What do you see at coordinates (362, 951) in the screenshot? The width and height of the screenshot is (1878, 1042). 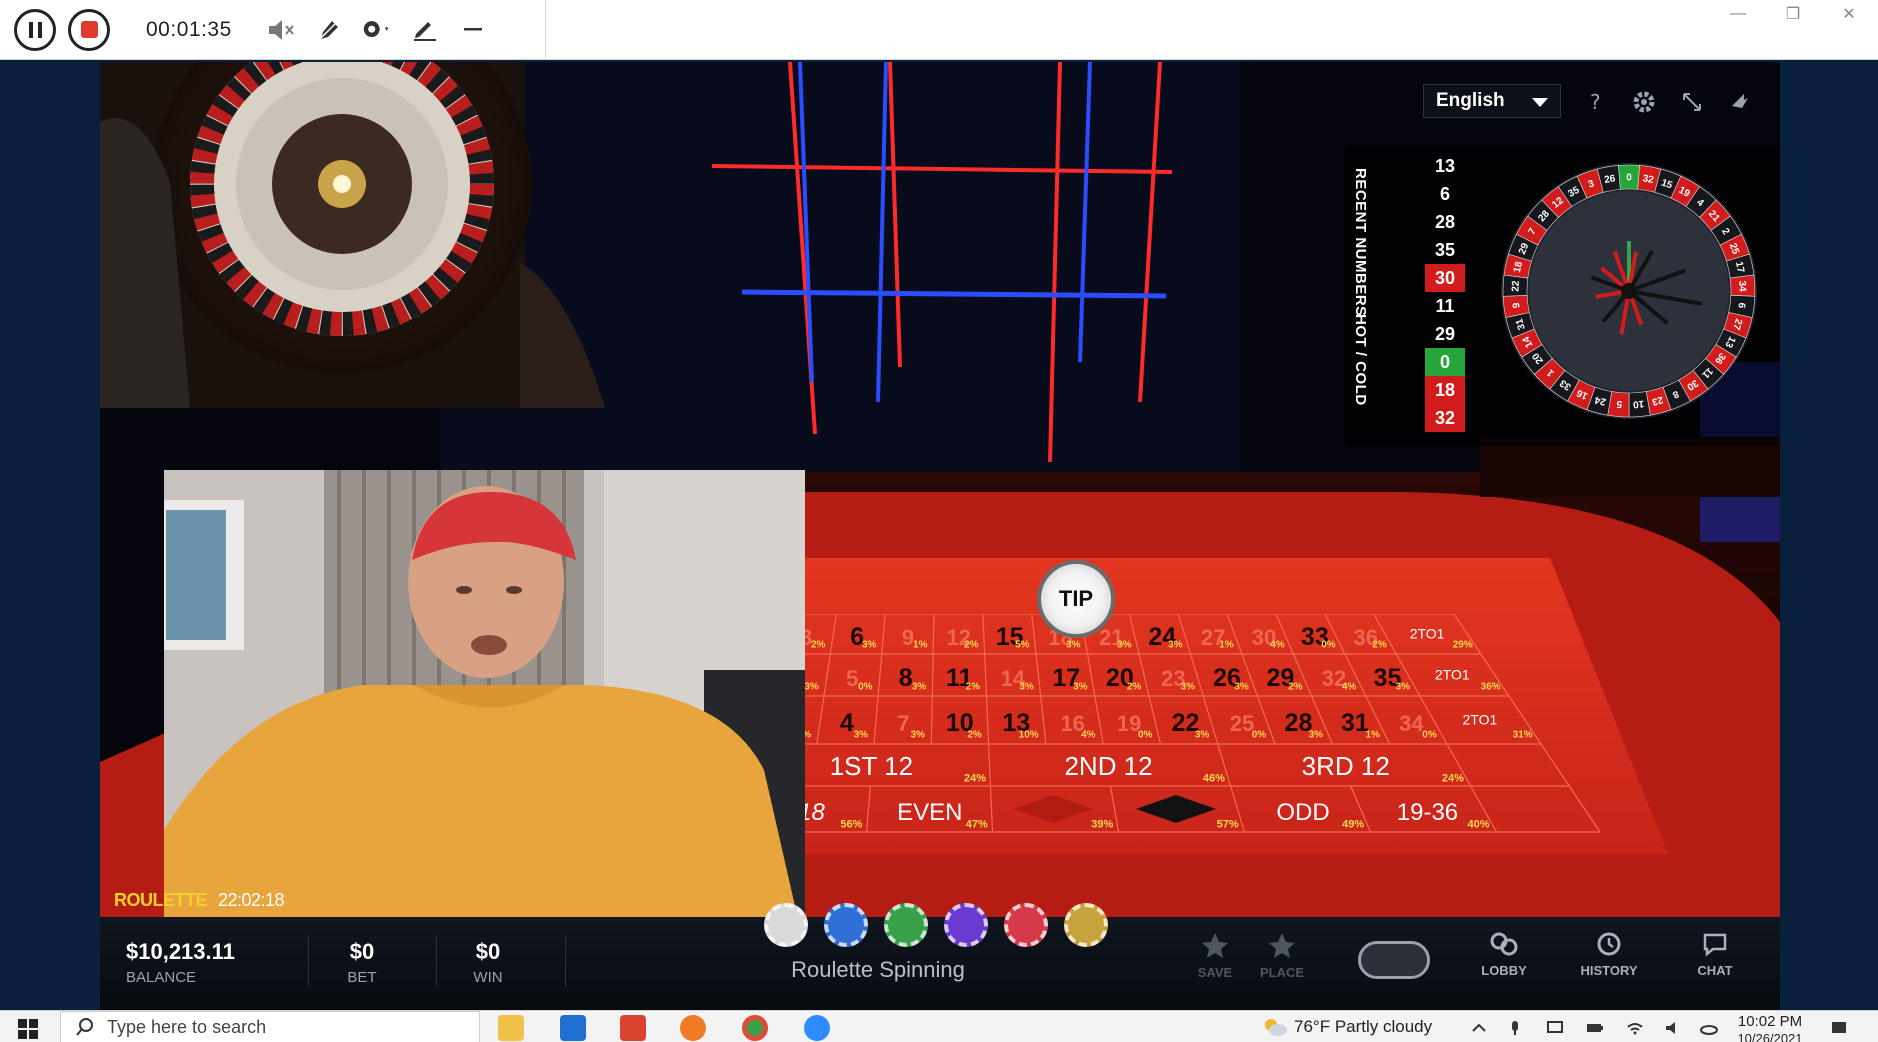 I see `bet-value: $0` at bounding box center [362, 951].